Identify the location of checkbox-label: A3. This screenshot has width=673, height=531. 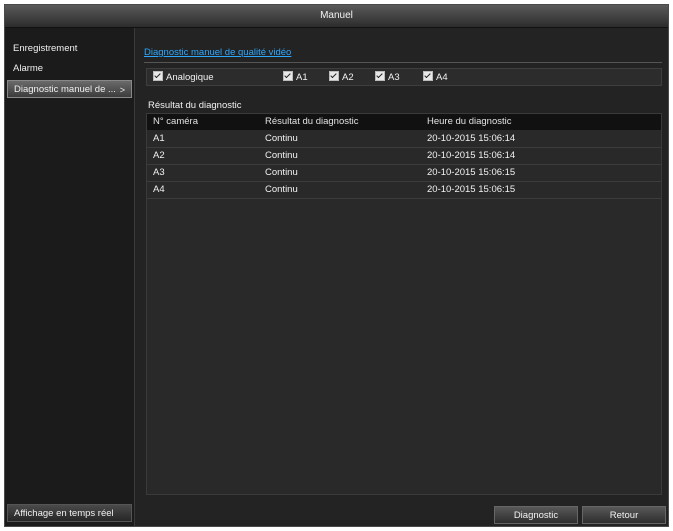
(394, 77).